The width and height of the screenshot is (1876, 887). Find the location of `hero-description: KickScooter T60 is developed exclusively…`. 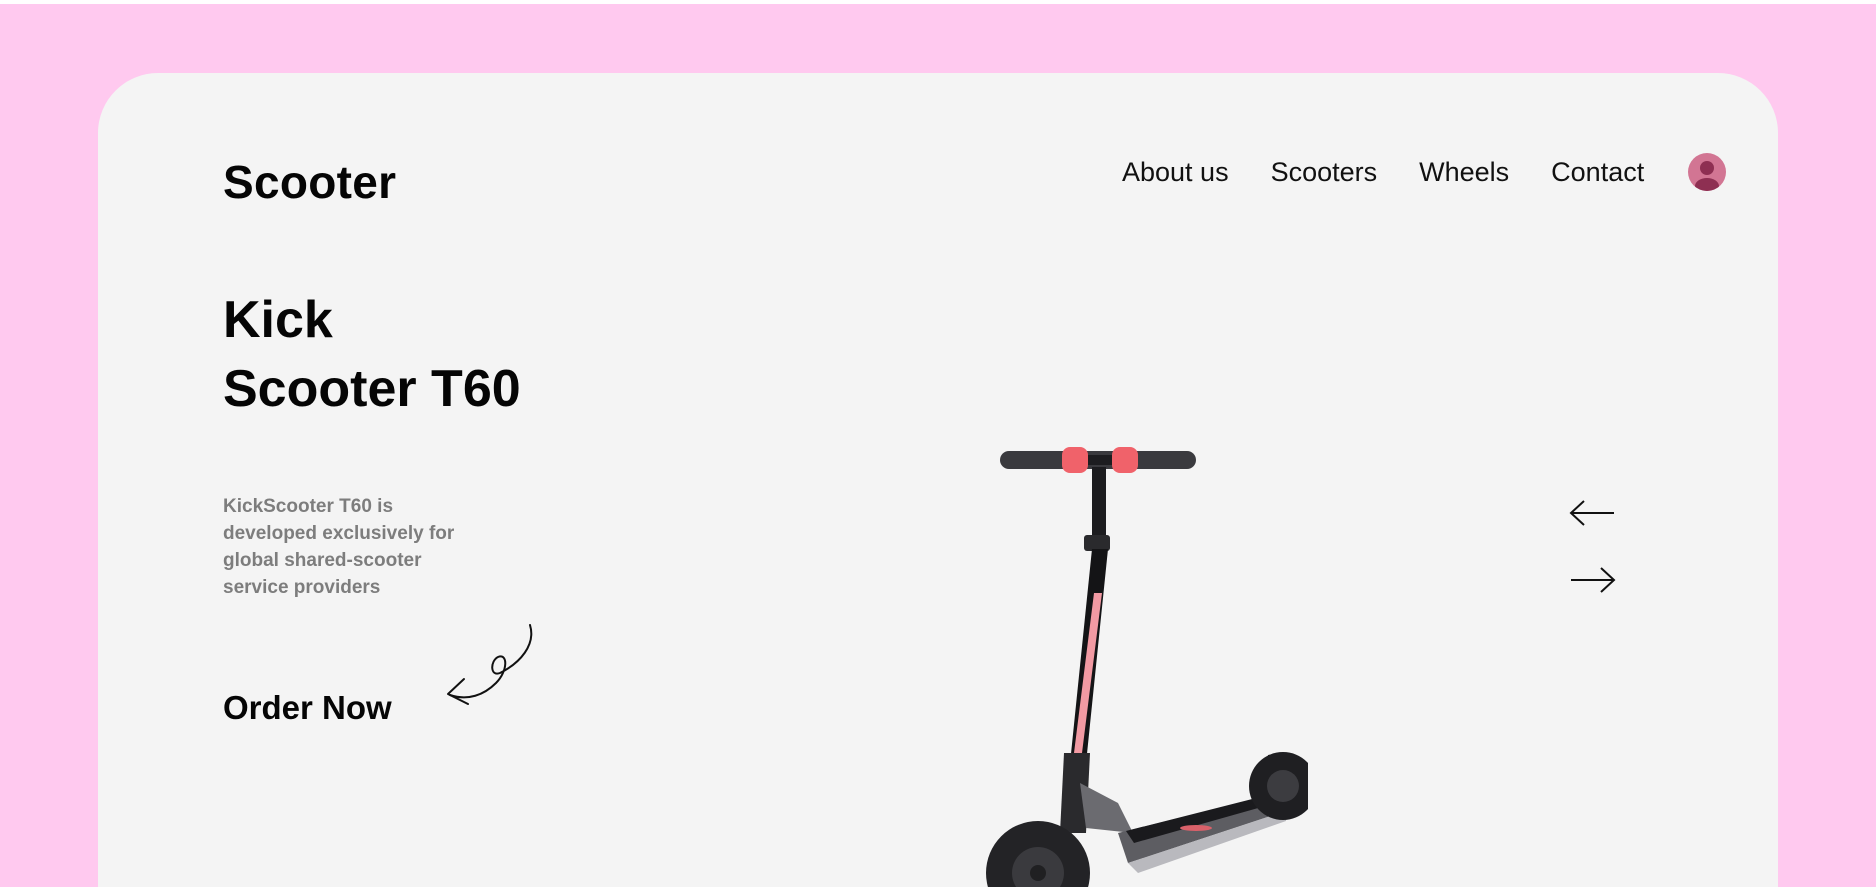

hero-description: KickScooter T60 is developed exclusively… is located at coordinates (339, 547).